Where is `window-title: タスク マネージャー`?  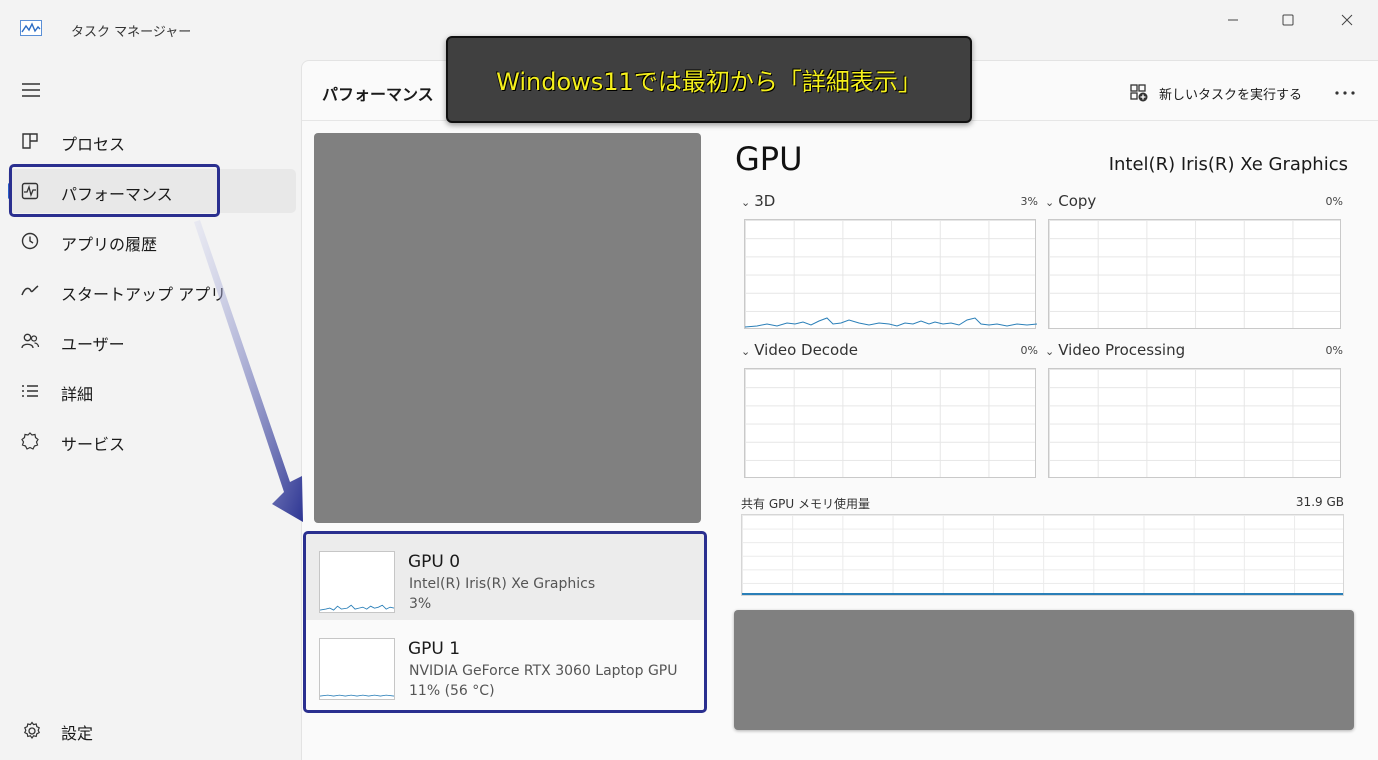
window-title: タスク マネージャー is located at coordinates (131, 32).